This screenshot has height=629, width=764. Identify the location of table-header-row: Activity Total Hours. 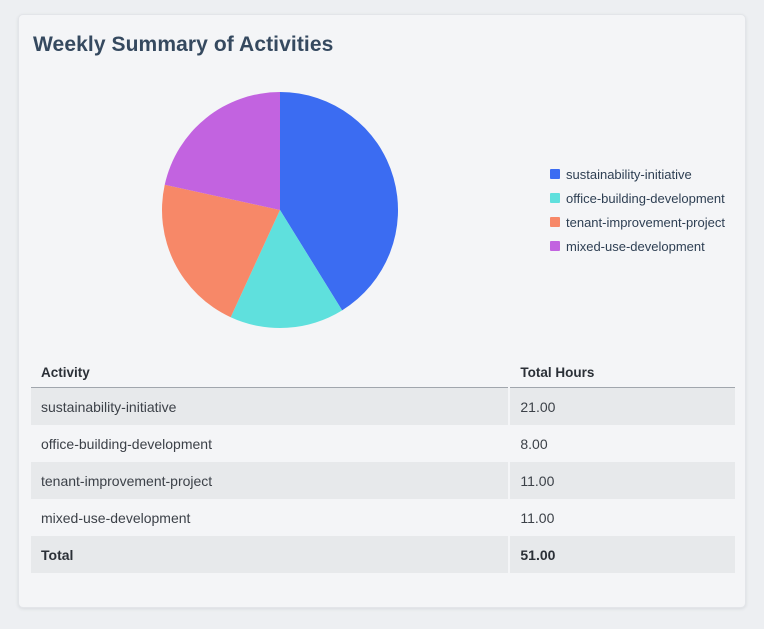
(383, 372).